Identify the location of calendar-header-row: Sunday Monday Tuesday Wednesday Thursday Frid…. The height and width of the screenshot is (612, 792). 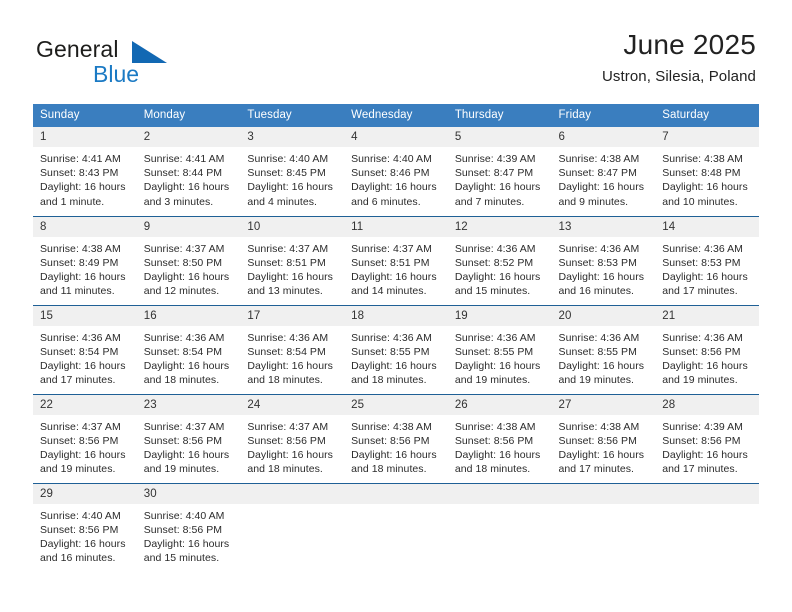
(396, 115).